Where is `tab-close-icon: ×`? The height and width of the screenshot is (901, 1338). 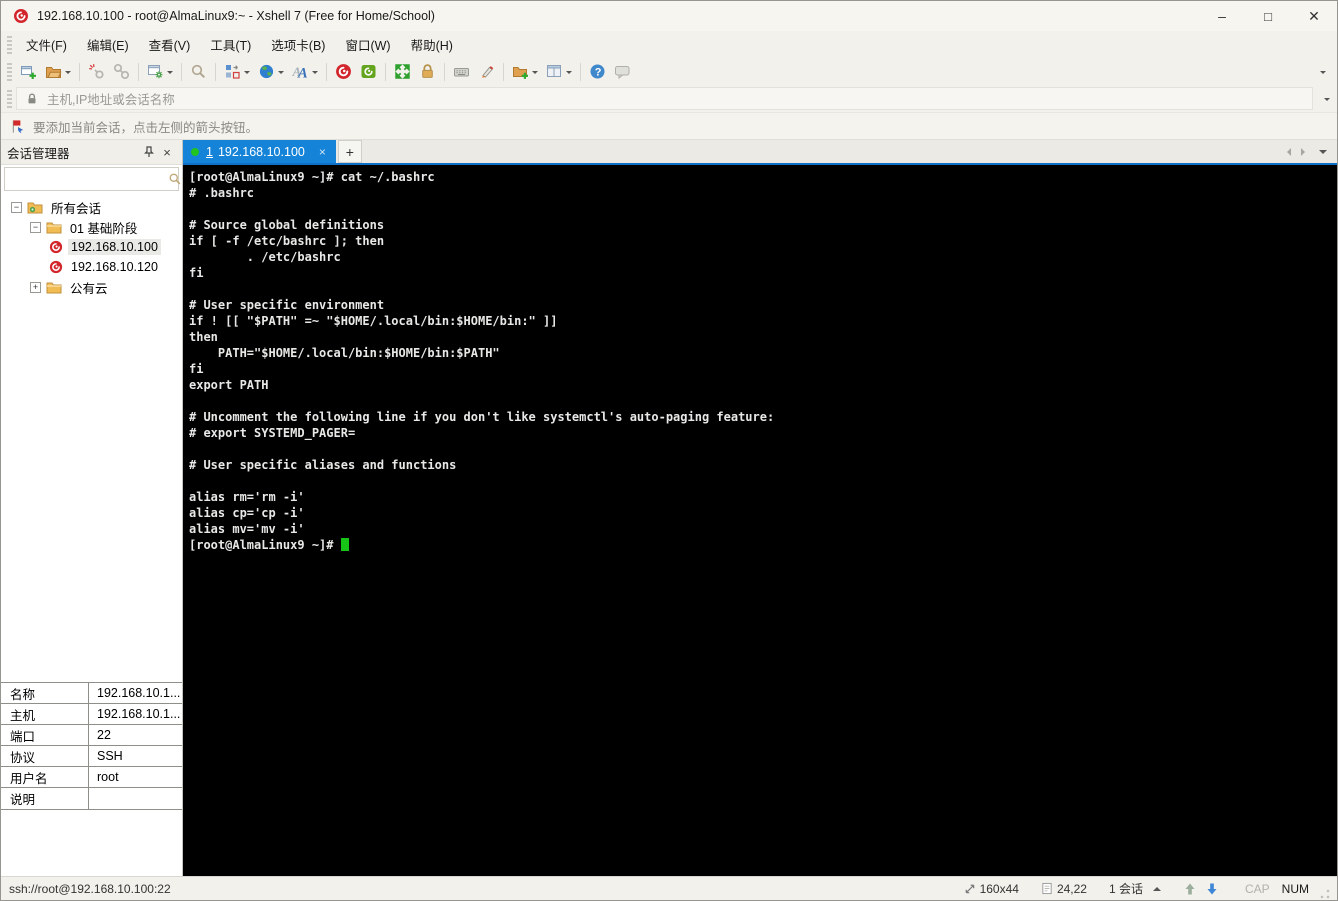
tab-close-icon: × is located at coordinates (322, 152).